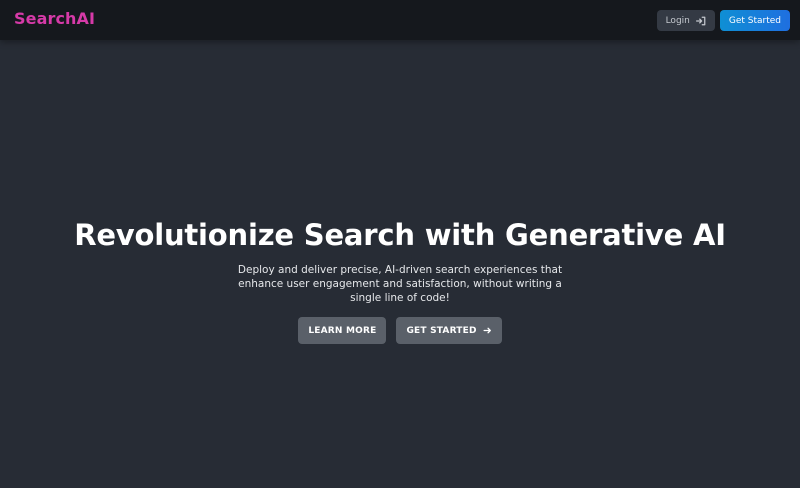 The height and width of the screenshot is (488, 800). What do you see at coordinates (400, 235) in the screenshot?
I see `hero-title: Revolutionize Search with Generative AI` at bounding box center [400, 235].